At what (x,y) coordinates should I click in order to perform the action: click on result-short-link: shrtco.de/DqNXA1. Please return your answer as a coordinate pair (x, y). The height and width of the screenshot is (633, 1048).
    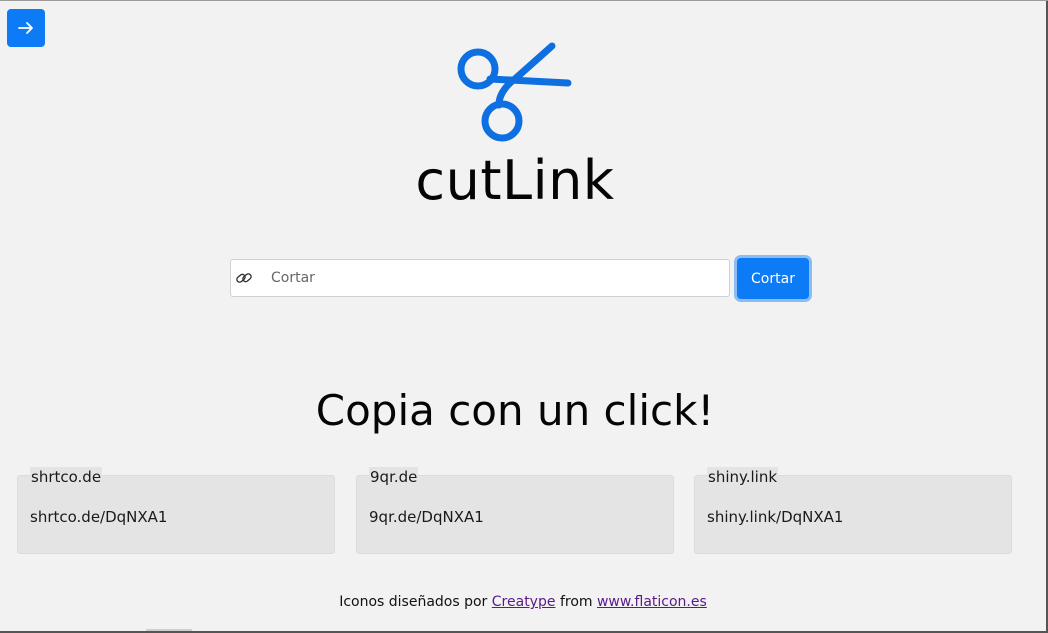
    Looking at the image, I should click on (98, 517).